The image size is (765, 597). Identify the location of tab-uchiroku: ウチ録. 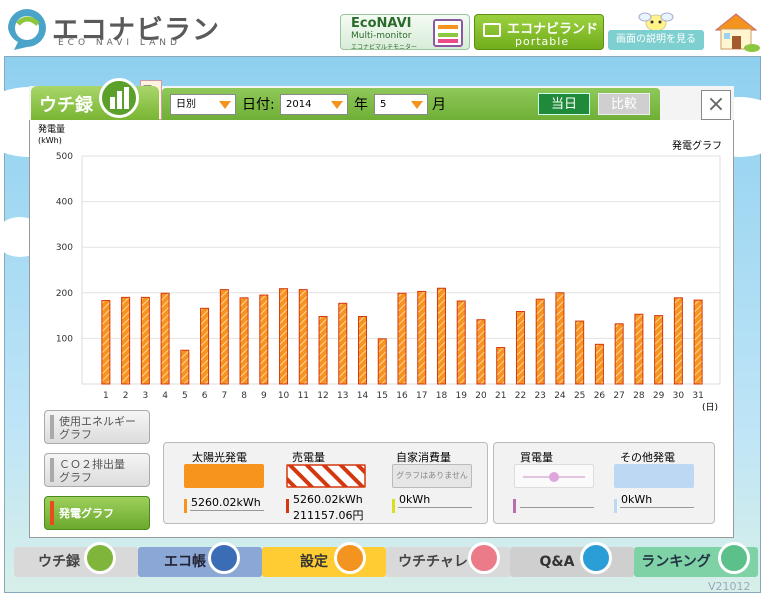
(95, 99).